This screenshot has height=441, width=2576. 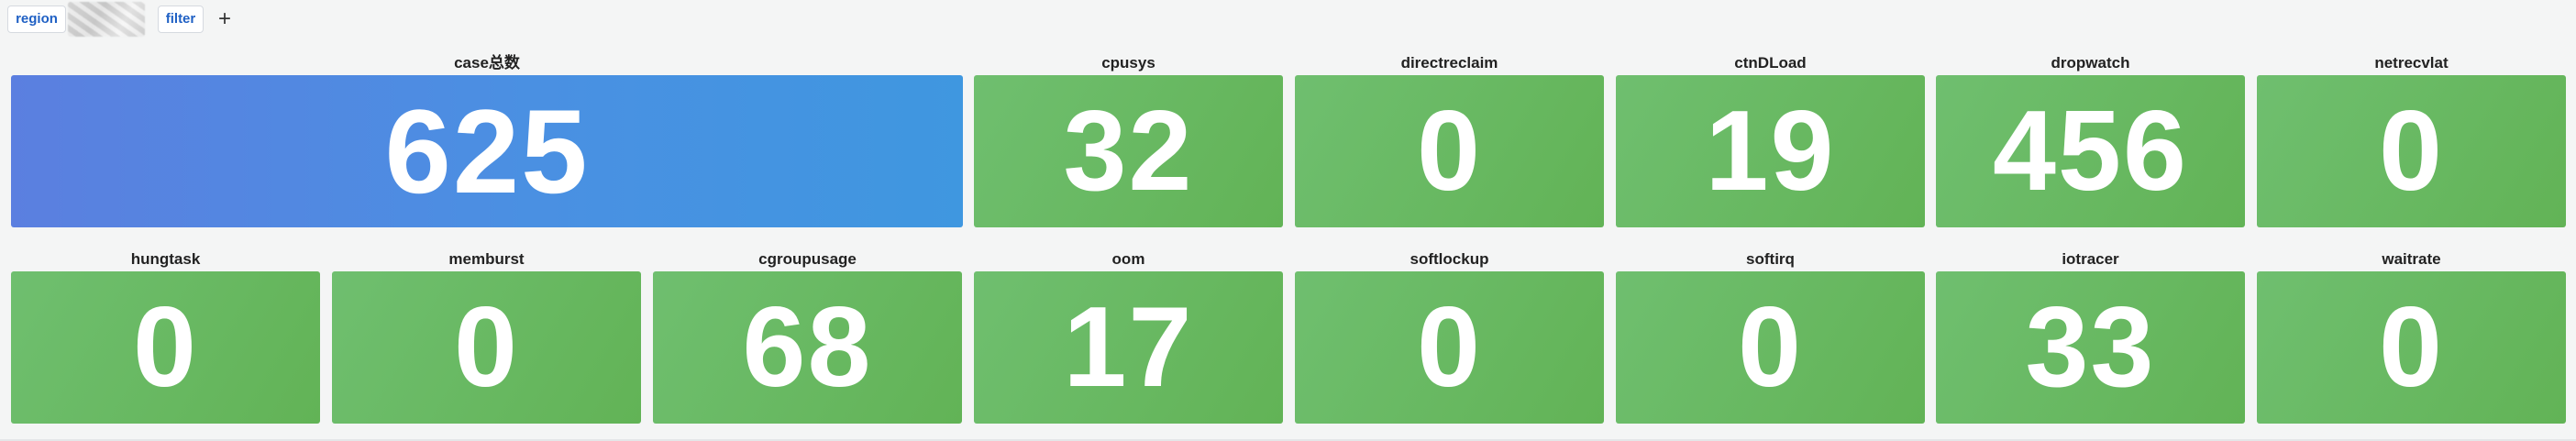 I want to click on stat-panel-case-total: case总数 625, so click(x=487, y=139).